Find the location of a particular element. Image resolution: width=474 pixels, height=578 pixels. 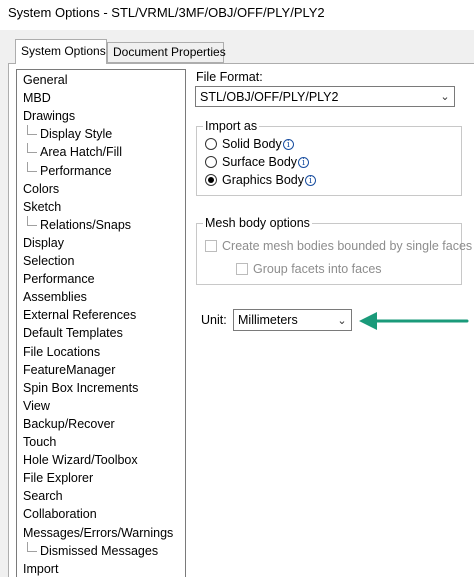

radio-button-selected is located at coordinates (211, 180).